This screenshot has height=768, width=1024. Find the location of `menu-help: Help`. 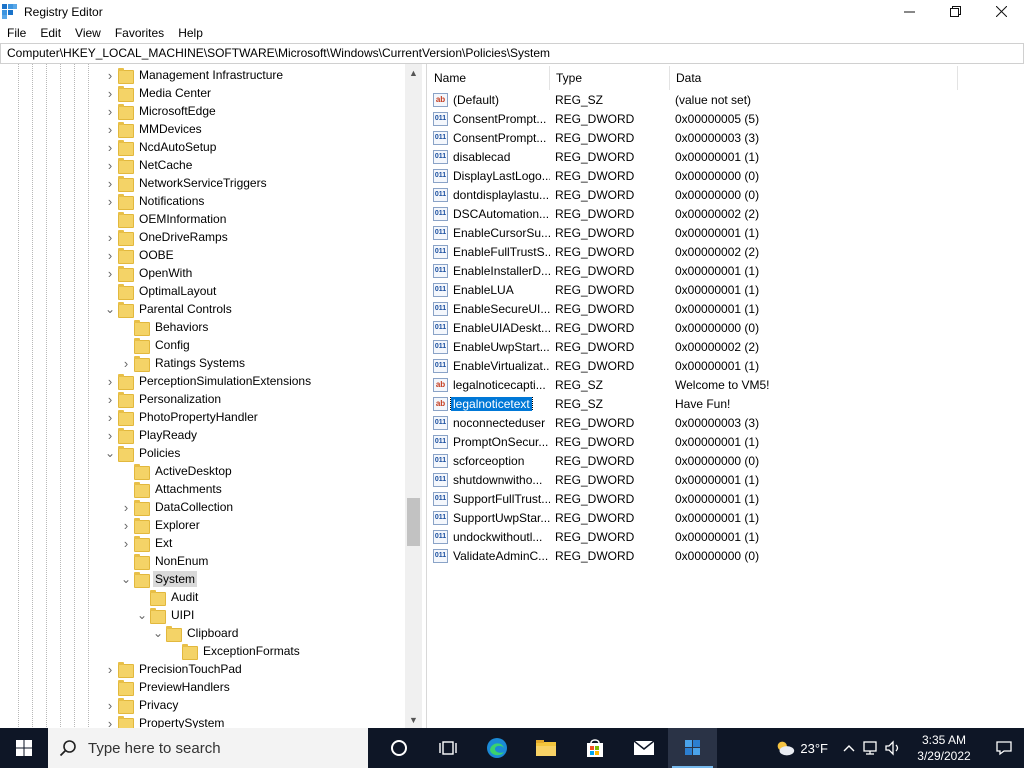

menu-help: Help is located at coordinates (190, 33).